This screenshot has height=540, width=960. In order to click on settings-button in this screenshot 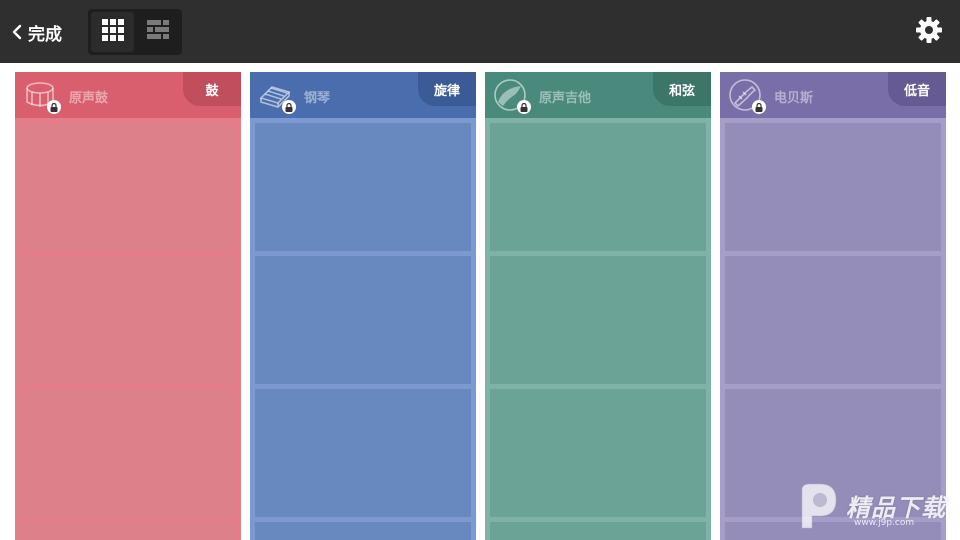, I will do `click(929, 32)`.